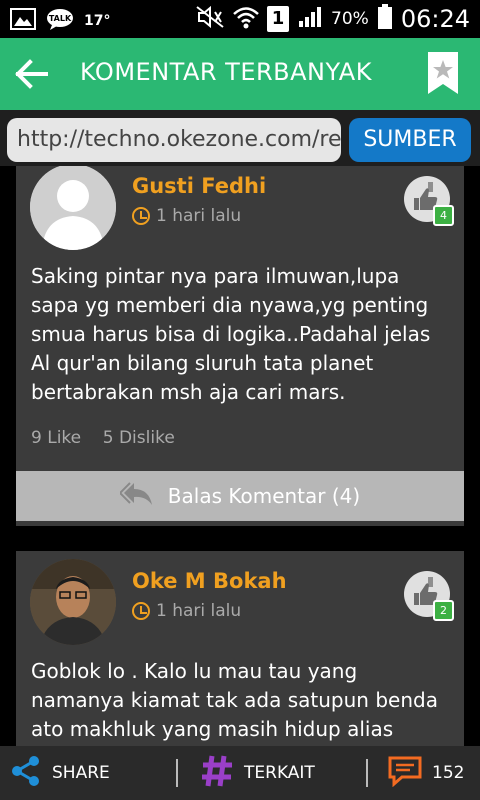  I want to click on sim-indicator: 1, so click(278, 19).